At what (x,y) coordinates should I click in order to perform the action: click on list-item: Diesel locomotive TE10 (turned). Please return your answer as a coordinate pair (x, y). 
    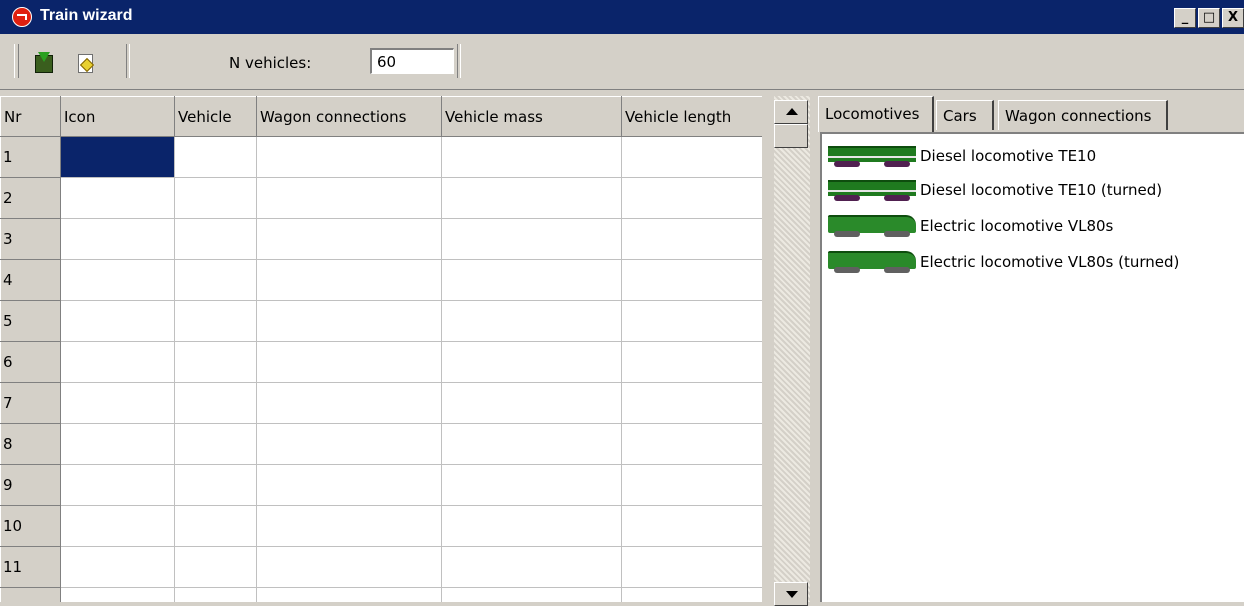
    Looking at the image, I should click on (994, 190).